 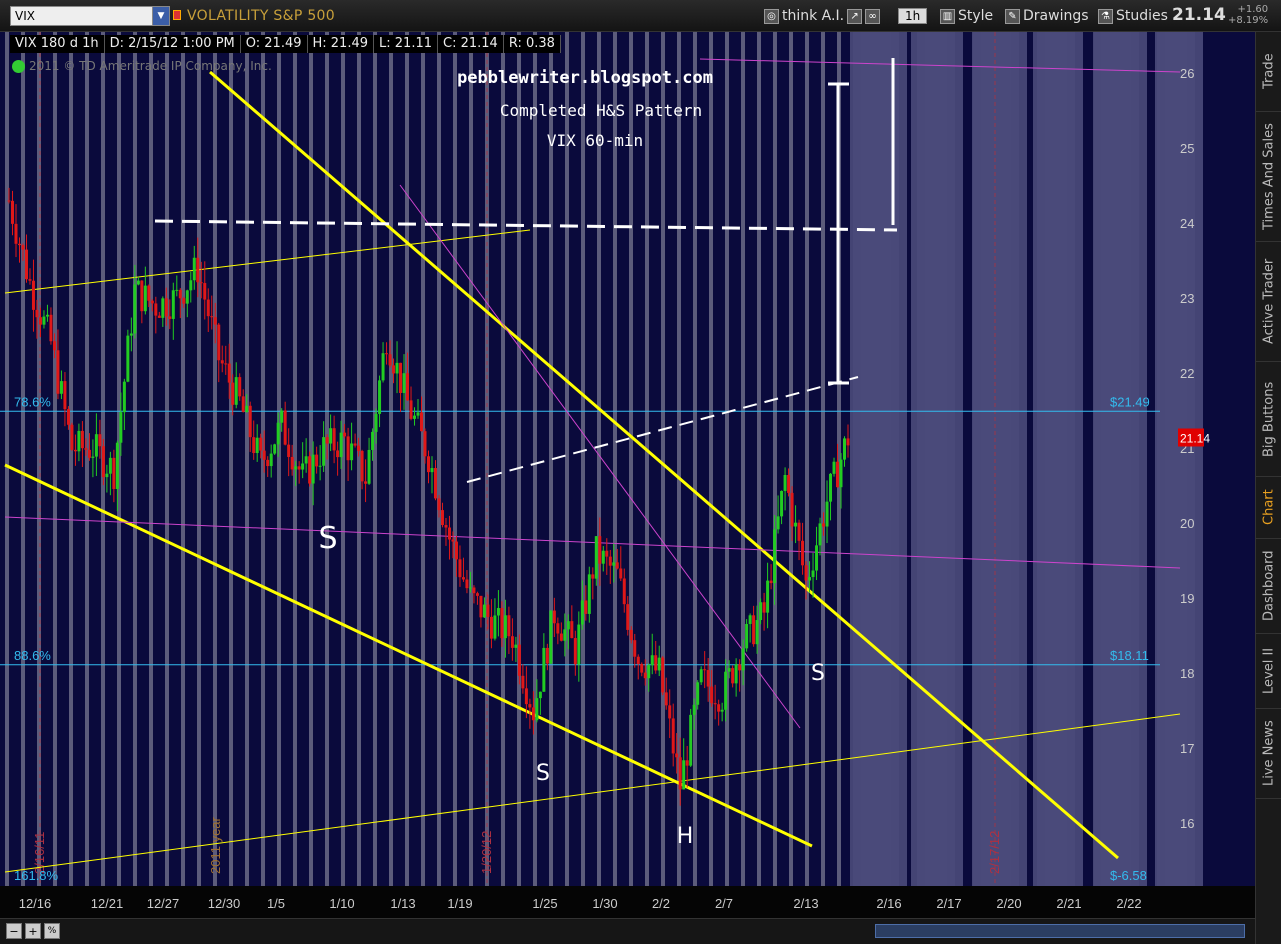 What do you see at coordinates (32, 655) in the screenshot?
I see `fib-level-label: 88.6%` at bounding box center [32, 655].